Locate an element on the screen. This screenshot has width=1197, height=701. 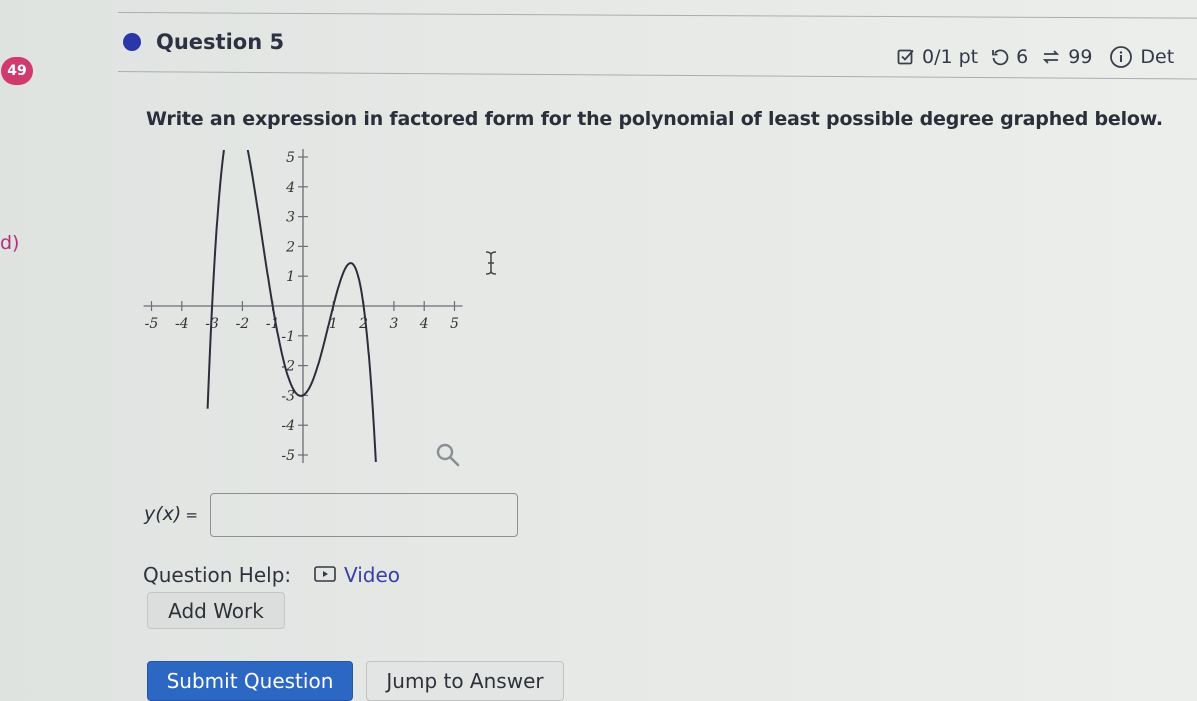
x-tick-label: 3 is located at coordinates (393, 324).